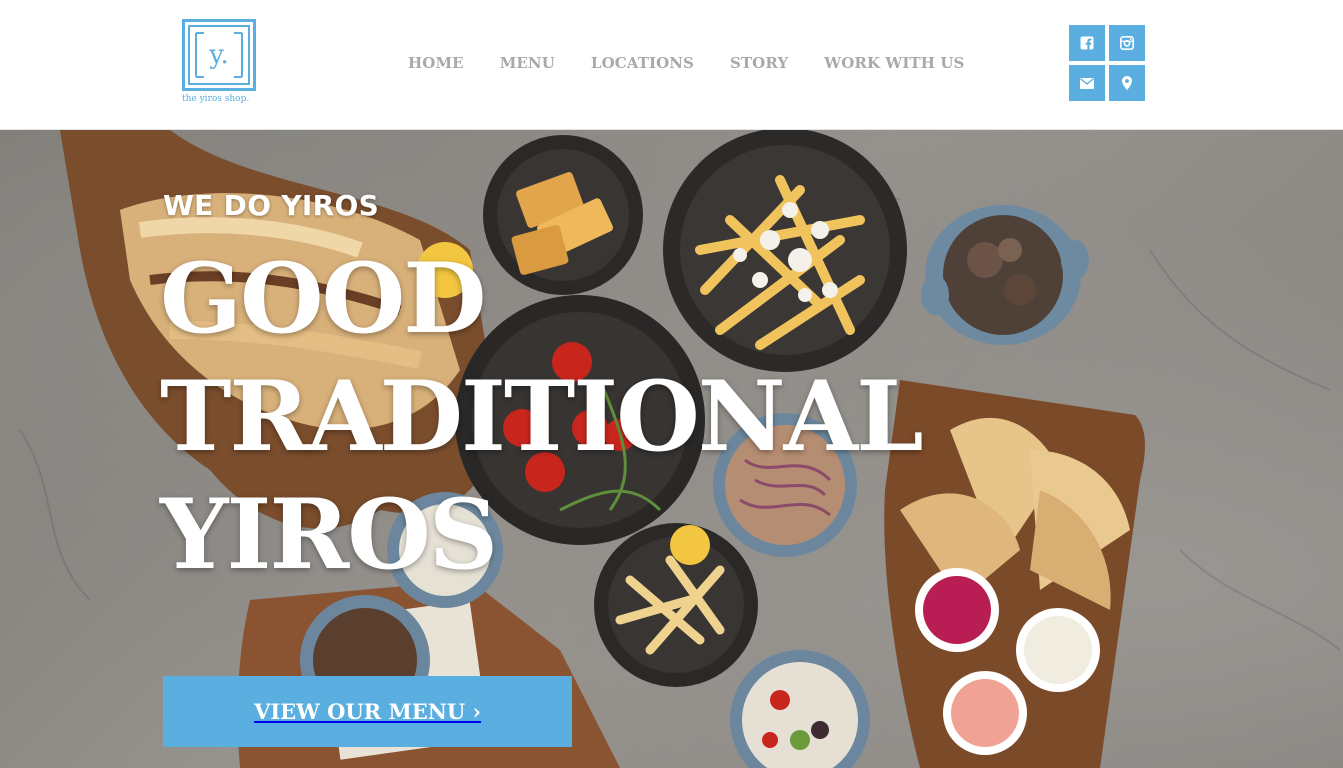  Describe the element at coordinates (1107, 63) in the screenshot. I see `social-links` at that location.